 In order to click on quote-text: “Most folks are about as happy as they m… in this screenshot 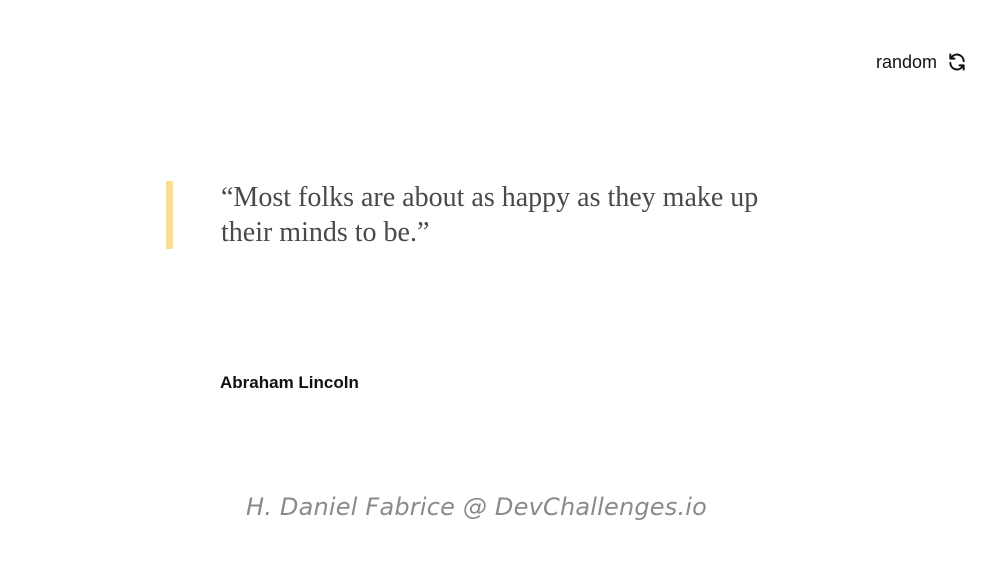, I will do `click(490, 215)`.